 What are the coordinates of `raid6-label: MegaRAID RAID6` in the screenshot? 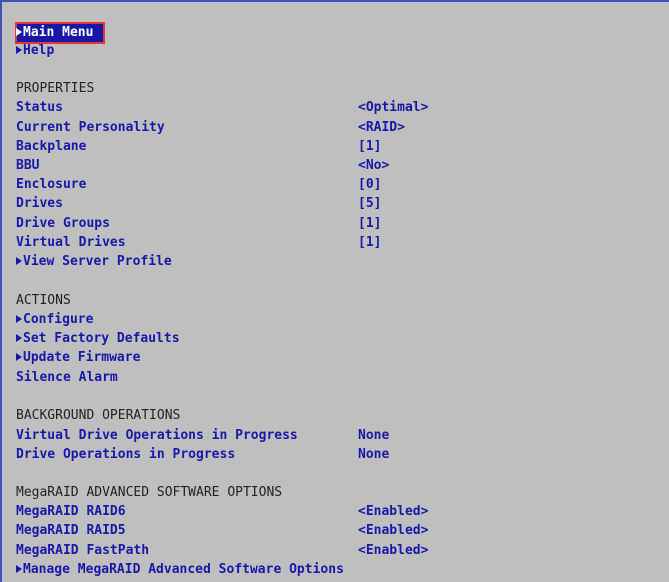 It's located at (71, 511).